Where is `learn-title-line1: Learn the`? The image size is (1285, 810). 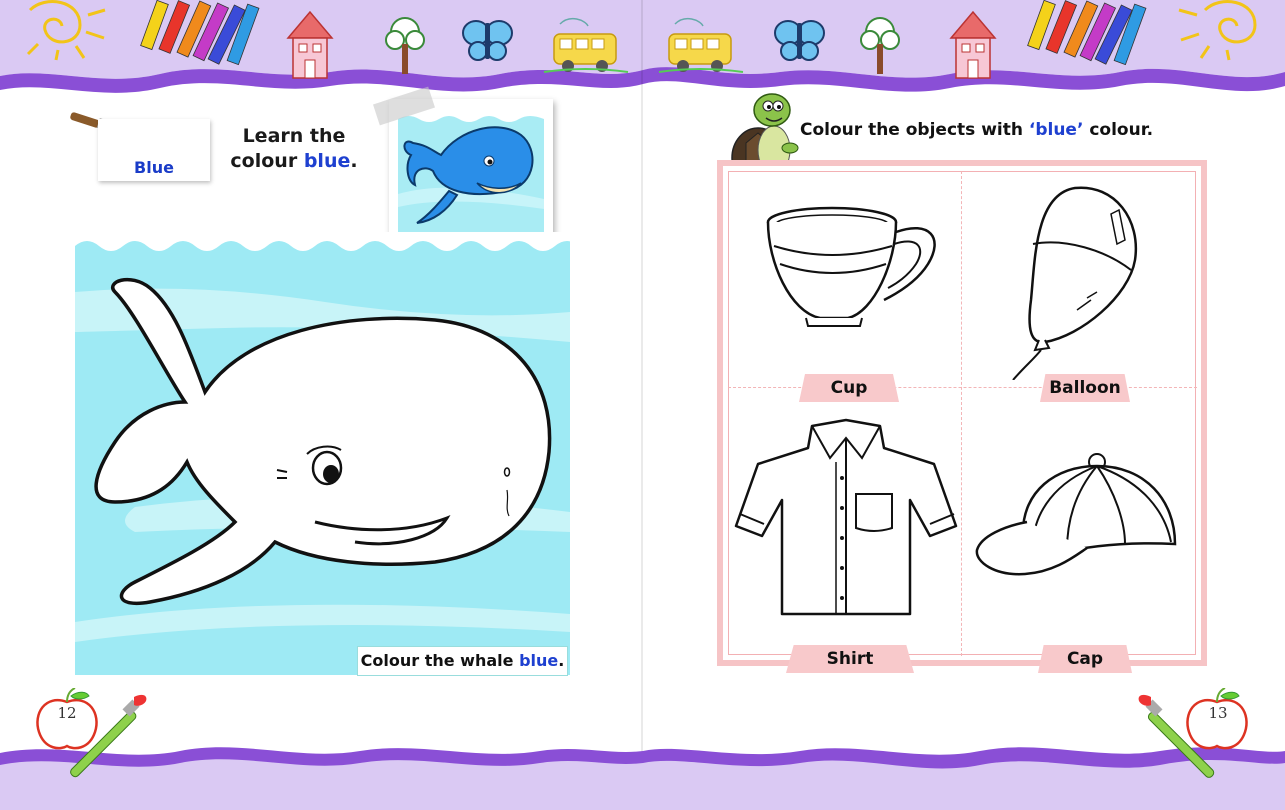
learn-title-line1: Learn the is located at coordinates (294, 136).